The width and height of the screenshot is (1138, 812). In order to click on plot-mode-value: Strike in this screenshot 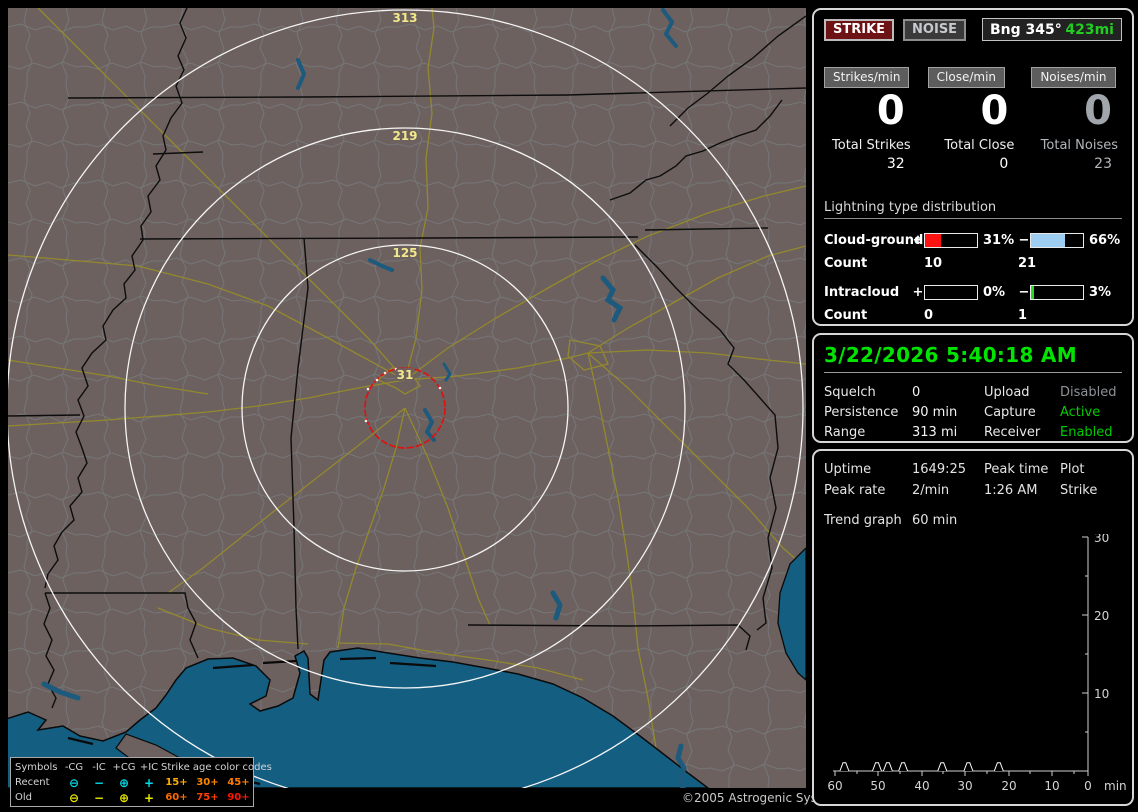, I will do `click(1079, 490)`.